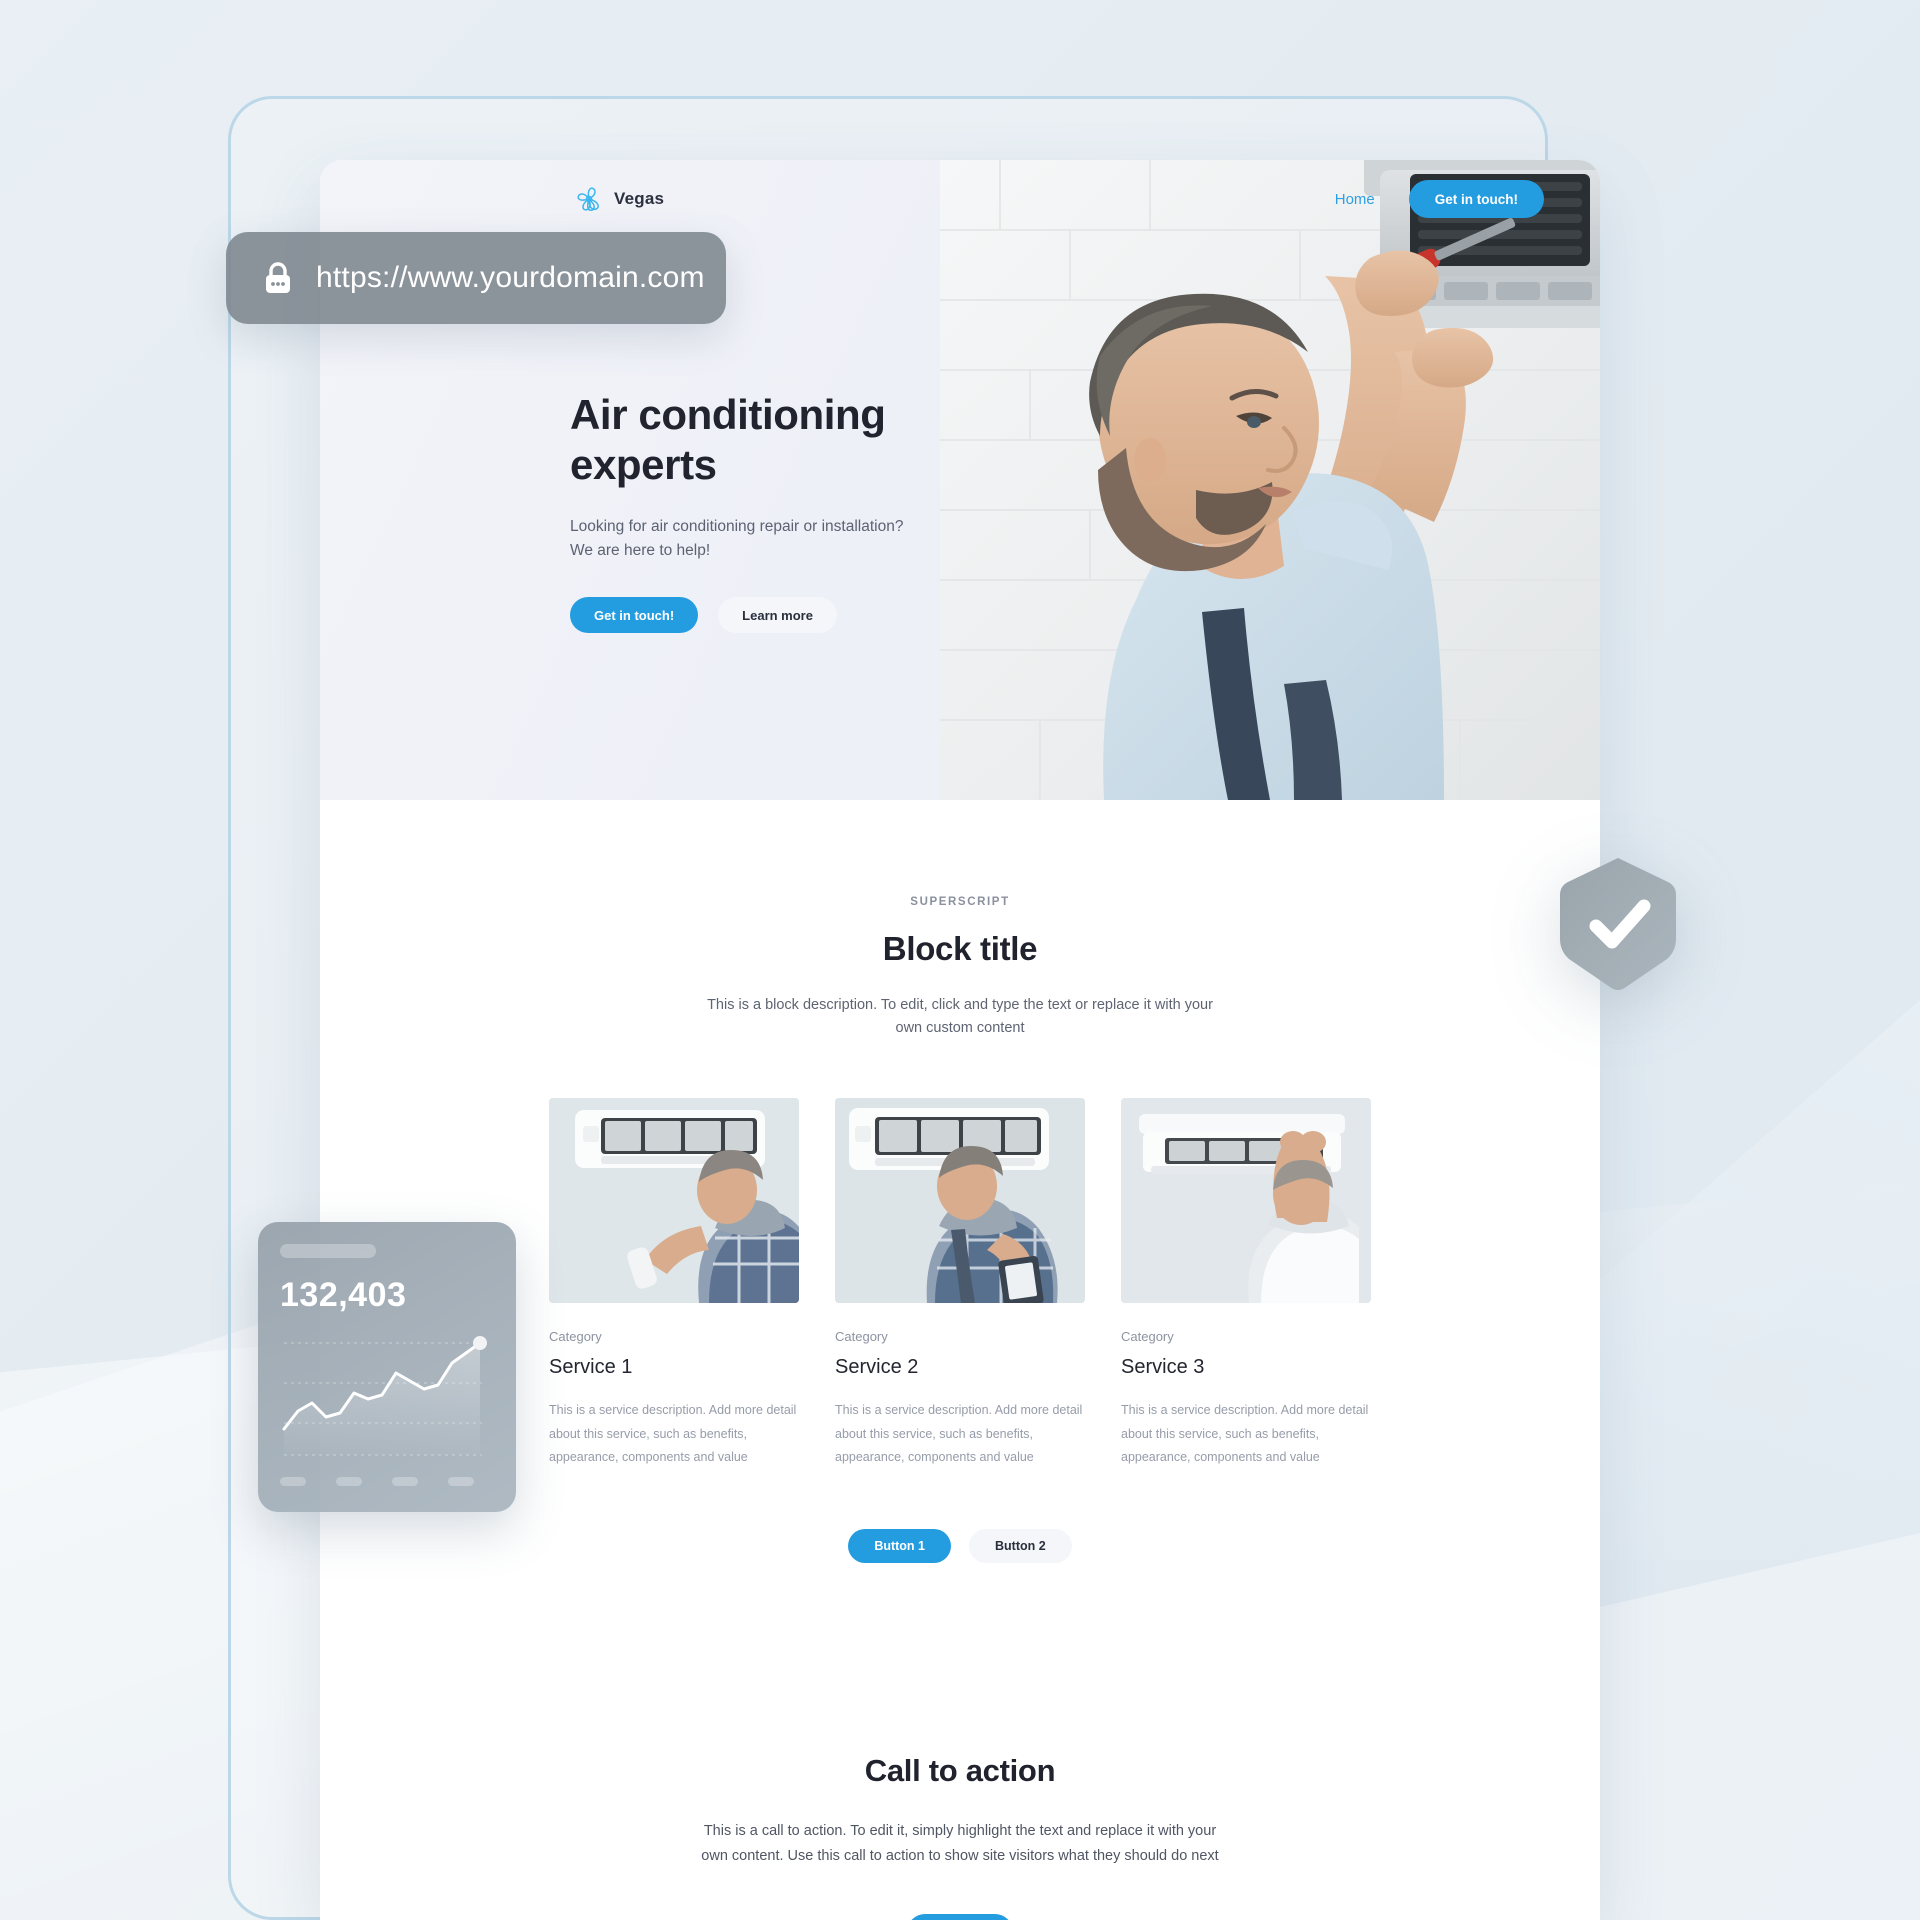 The width and height of the screenshot is (1920, 1920). I want to click on cta-button-1: Button 1, so click(960, 1916).